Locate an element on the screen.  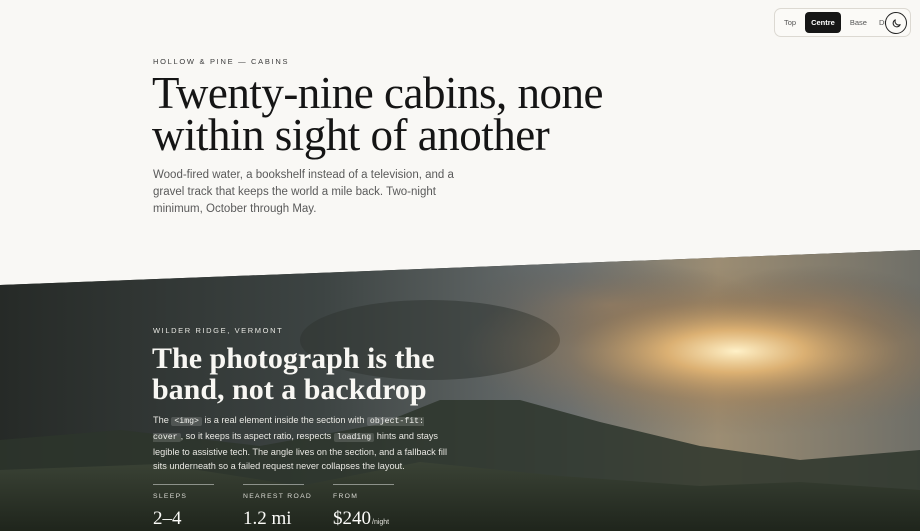
moon-icon is located at coordinates (896, 22).